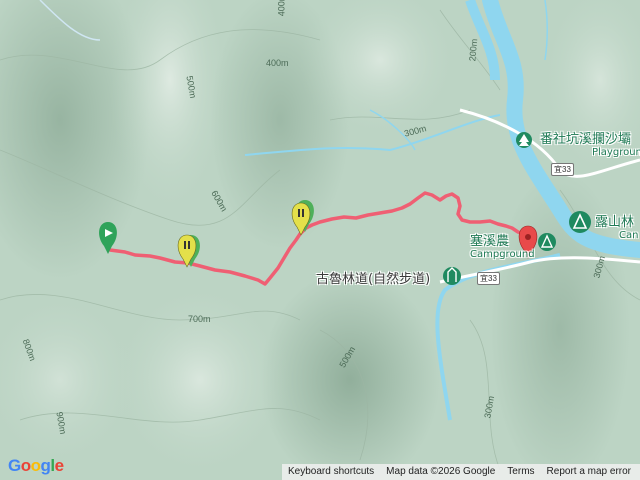 This screenshot has height=480, width=640. What do you see at coordinates (524, 140) in the screenshot?
I see `tree-icon` at bounding box center [524, 140].